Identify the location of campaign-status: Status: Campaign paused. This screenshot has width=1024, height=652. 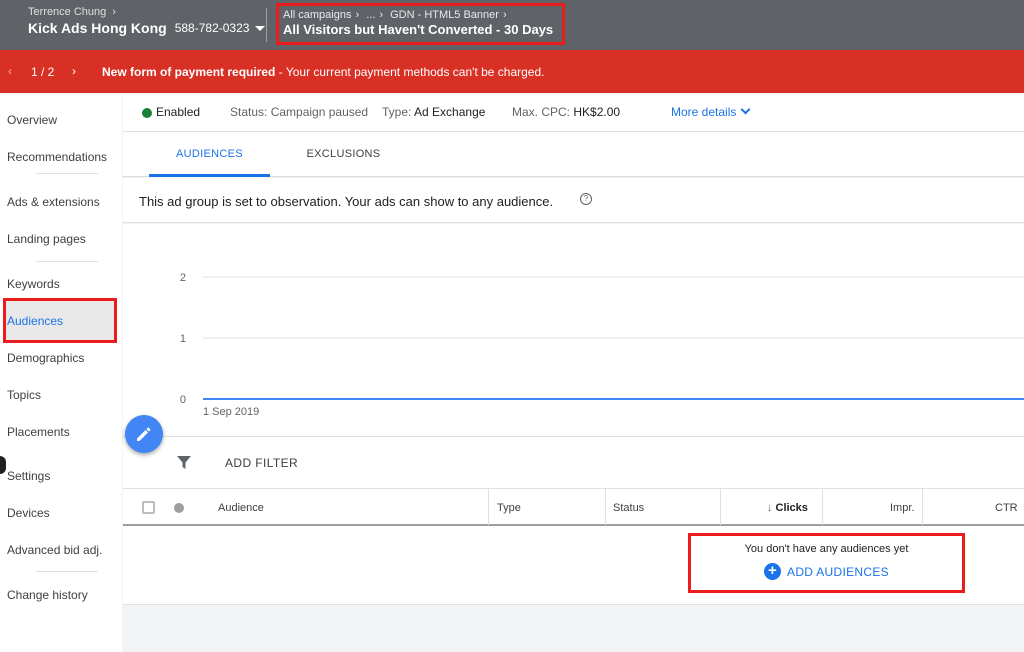
(299, 112).